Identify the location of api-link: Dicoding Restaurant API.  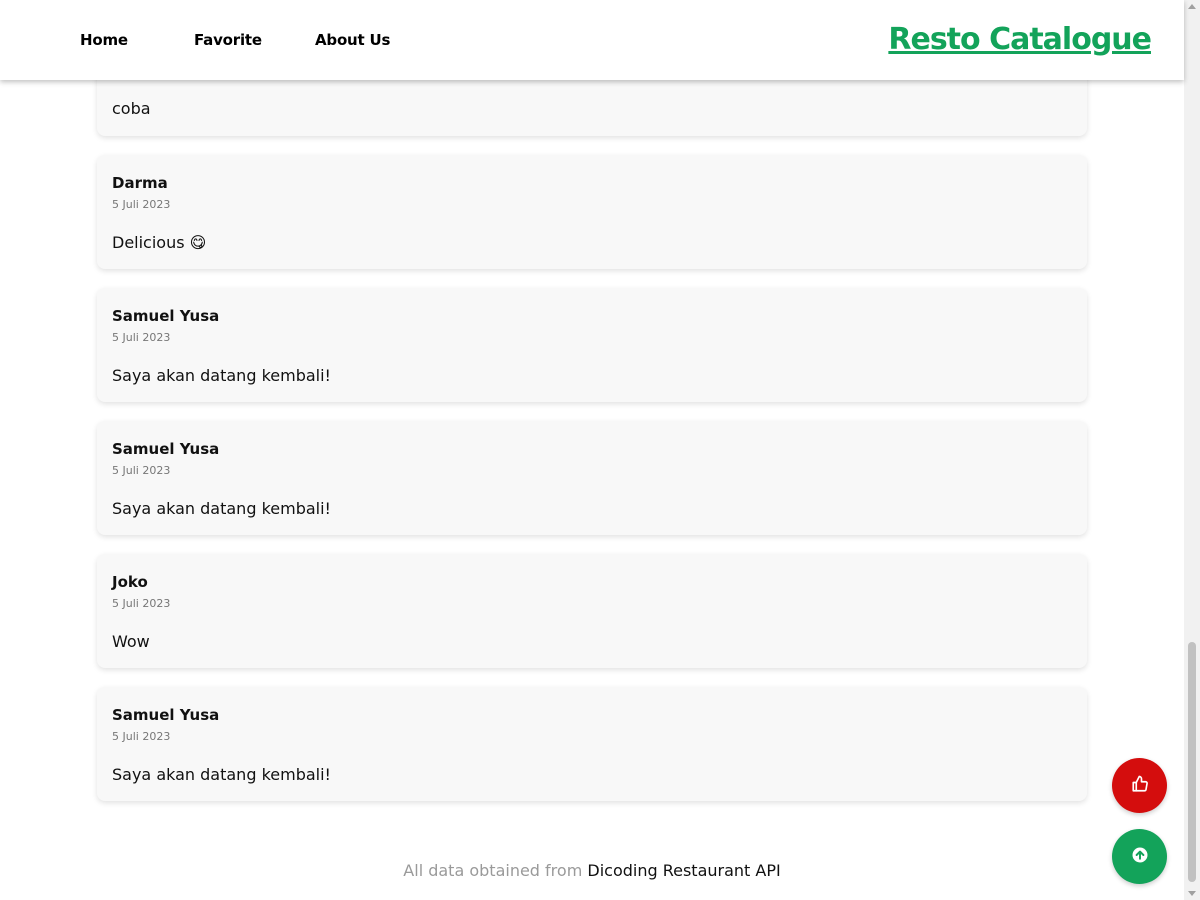
(683, 870).